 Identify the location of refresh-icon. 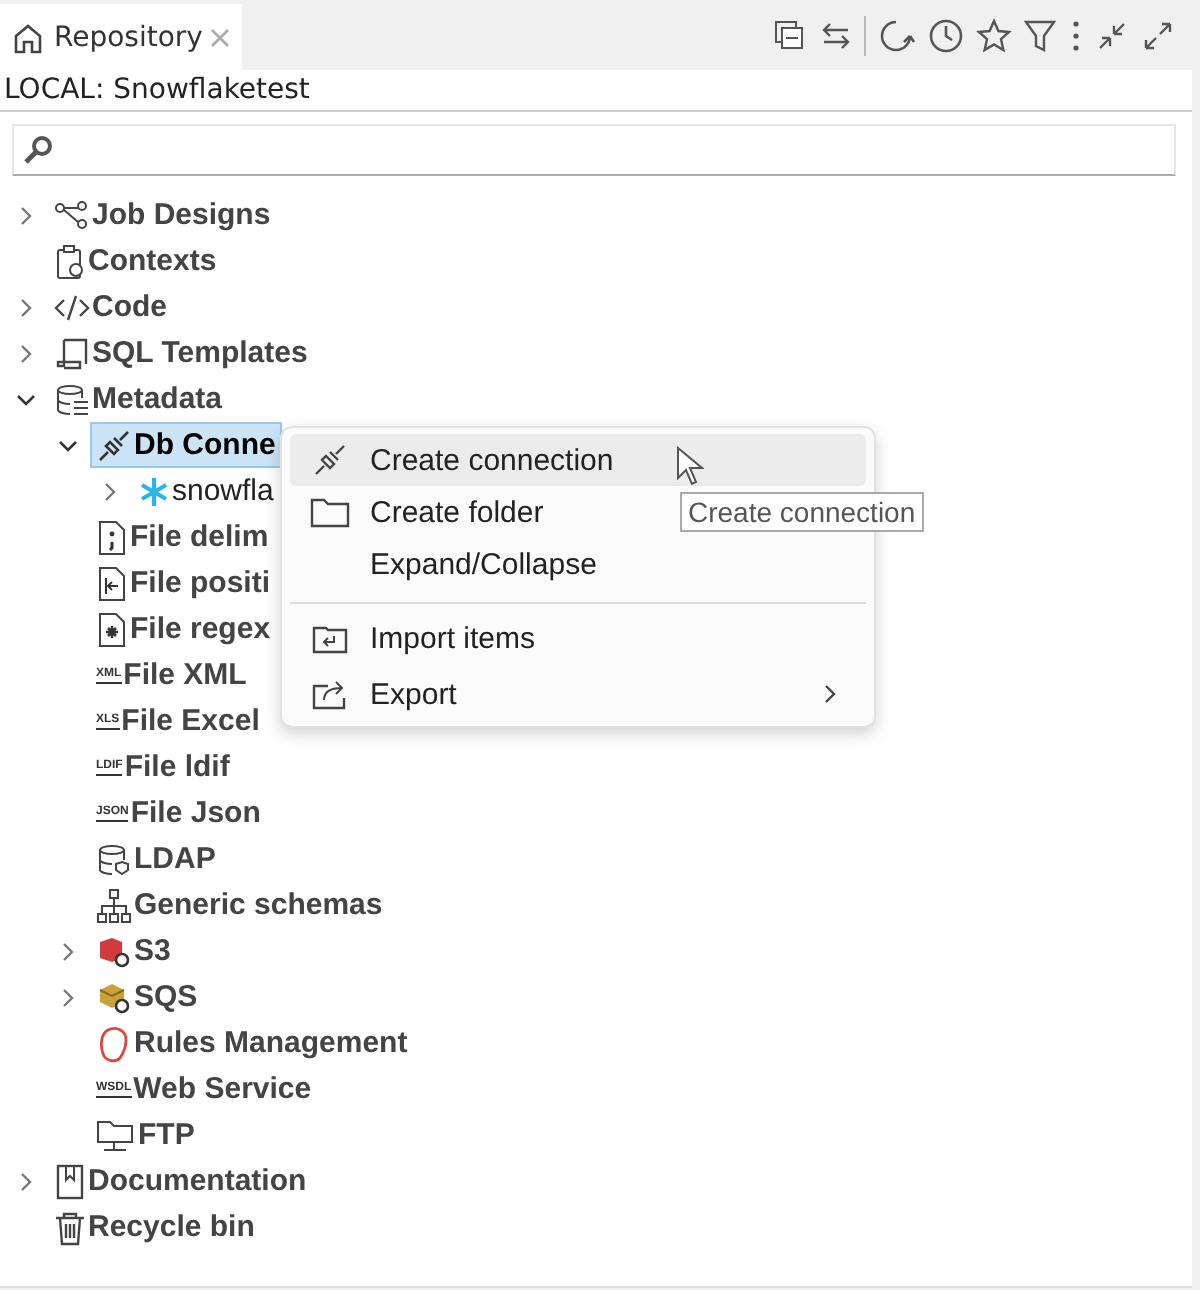
(896, 35).